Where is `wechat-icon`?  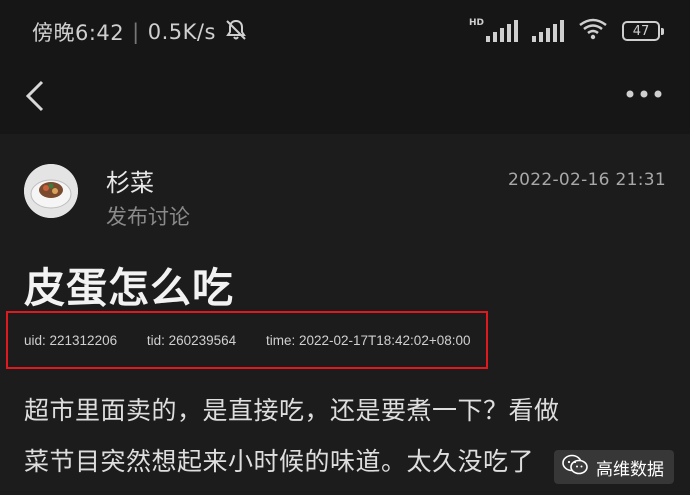 wechat-icon is located at coordinates (575, 467).